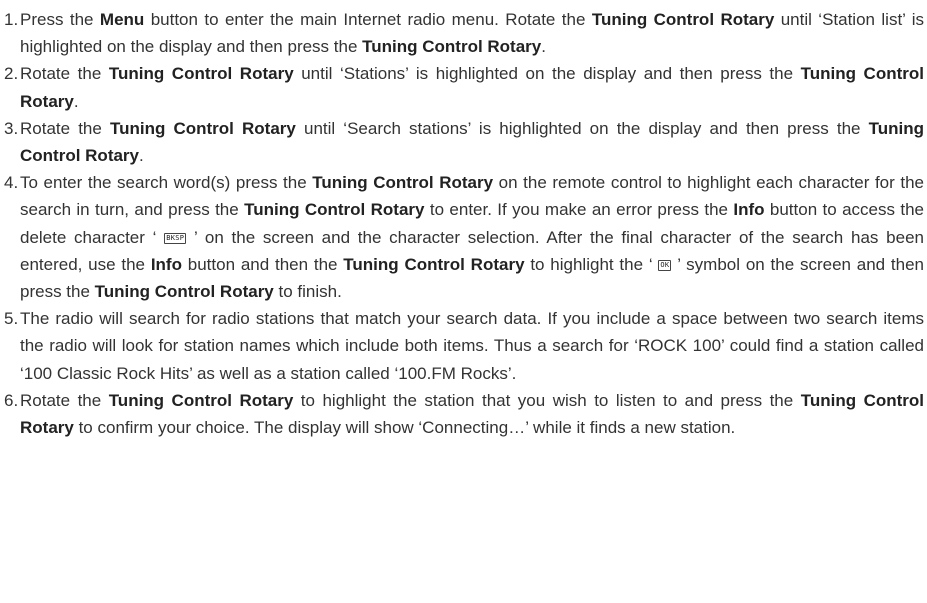 This screenshot has height=603, width=927. Describe the element at coordinates (665, 265) in the screenshot. I see `ok-key-icon: OK` at that location.